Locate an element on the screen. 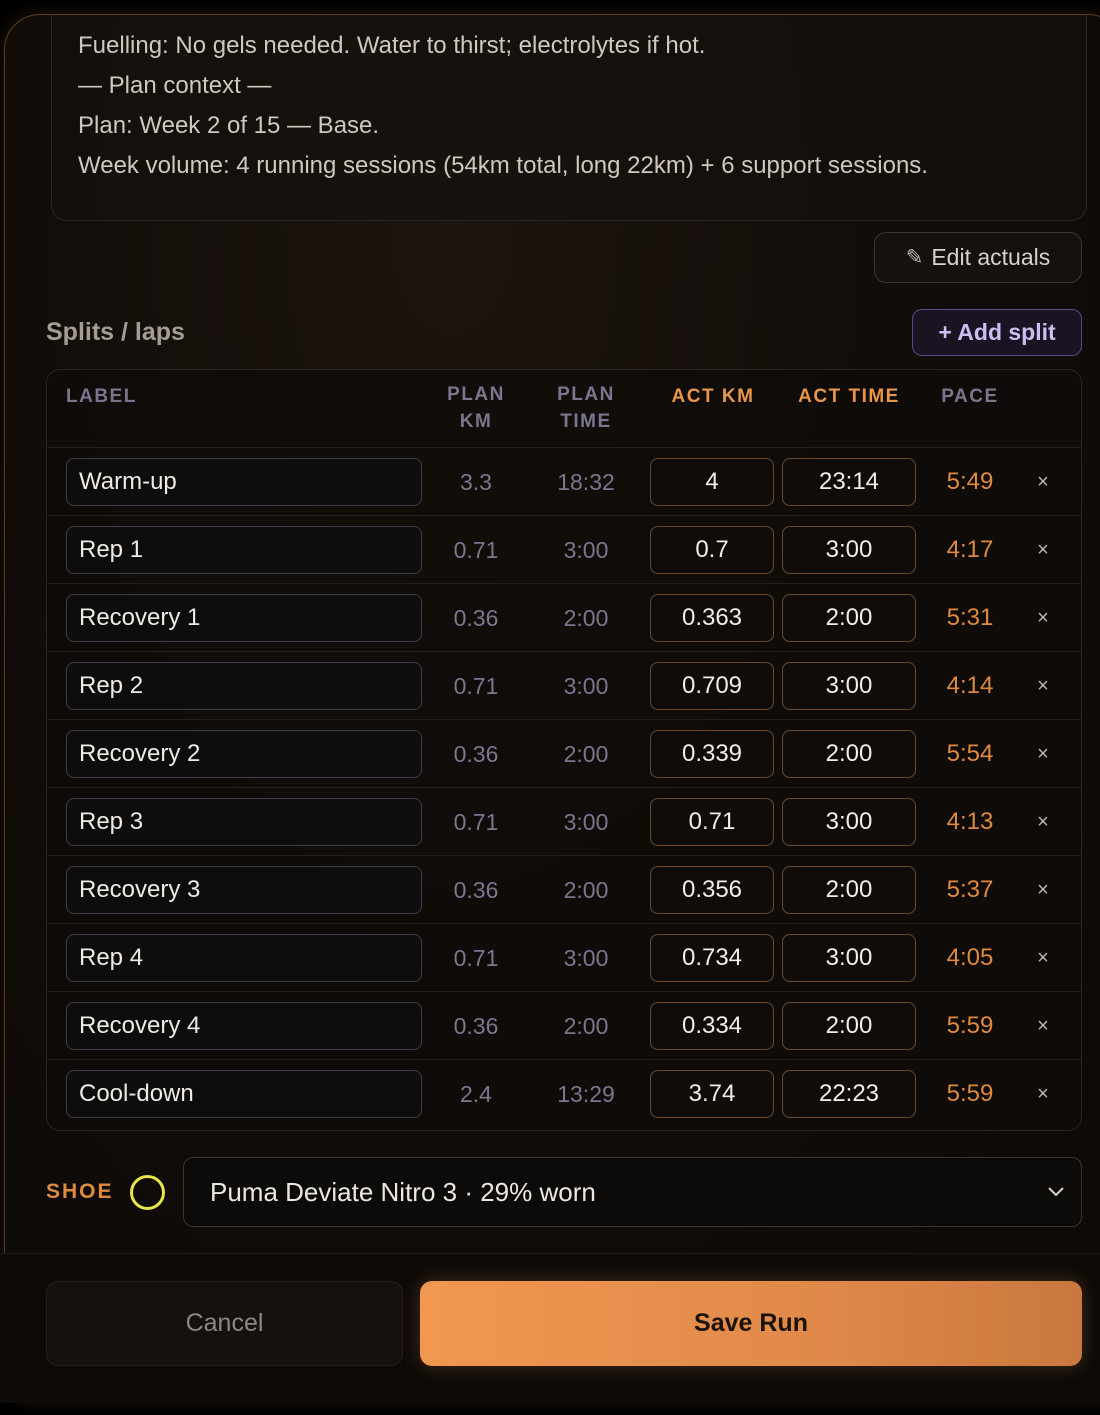 The height and width of the screenshot is (1415, 1100). split-label-input: Rep 2 is located at coordinates (244, 686).